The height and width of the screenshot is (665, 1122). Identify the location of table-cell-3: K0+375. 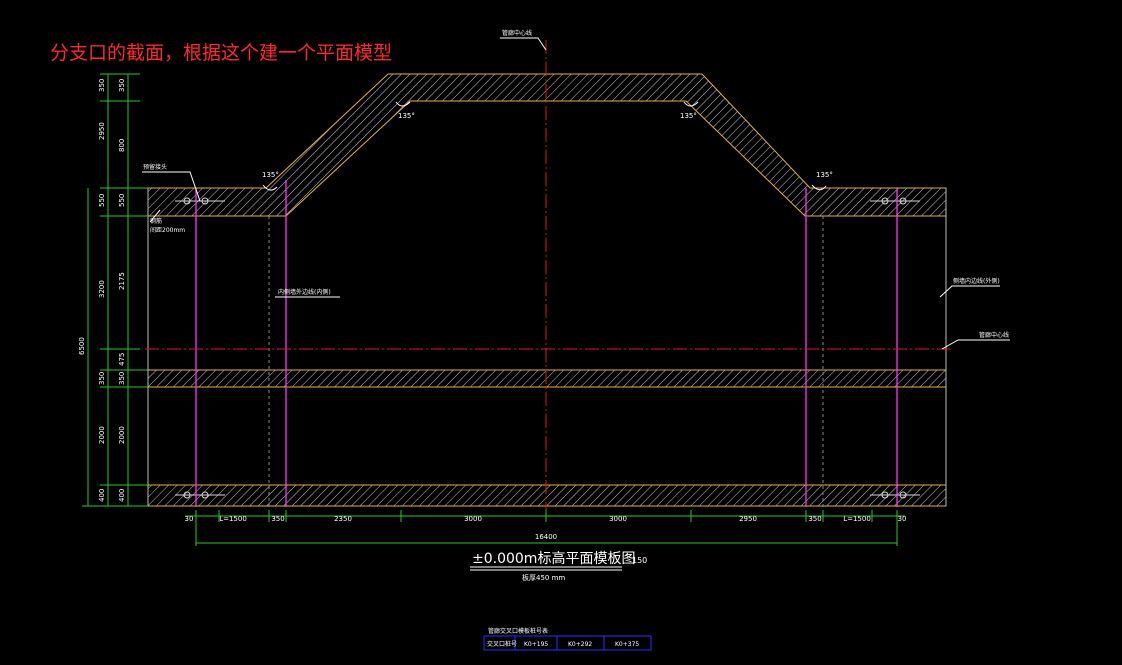
(627, 644).